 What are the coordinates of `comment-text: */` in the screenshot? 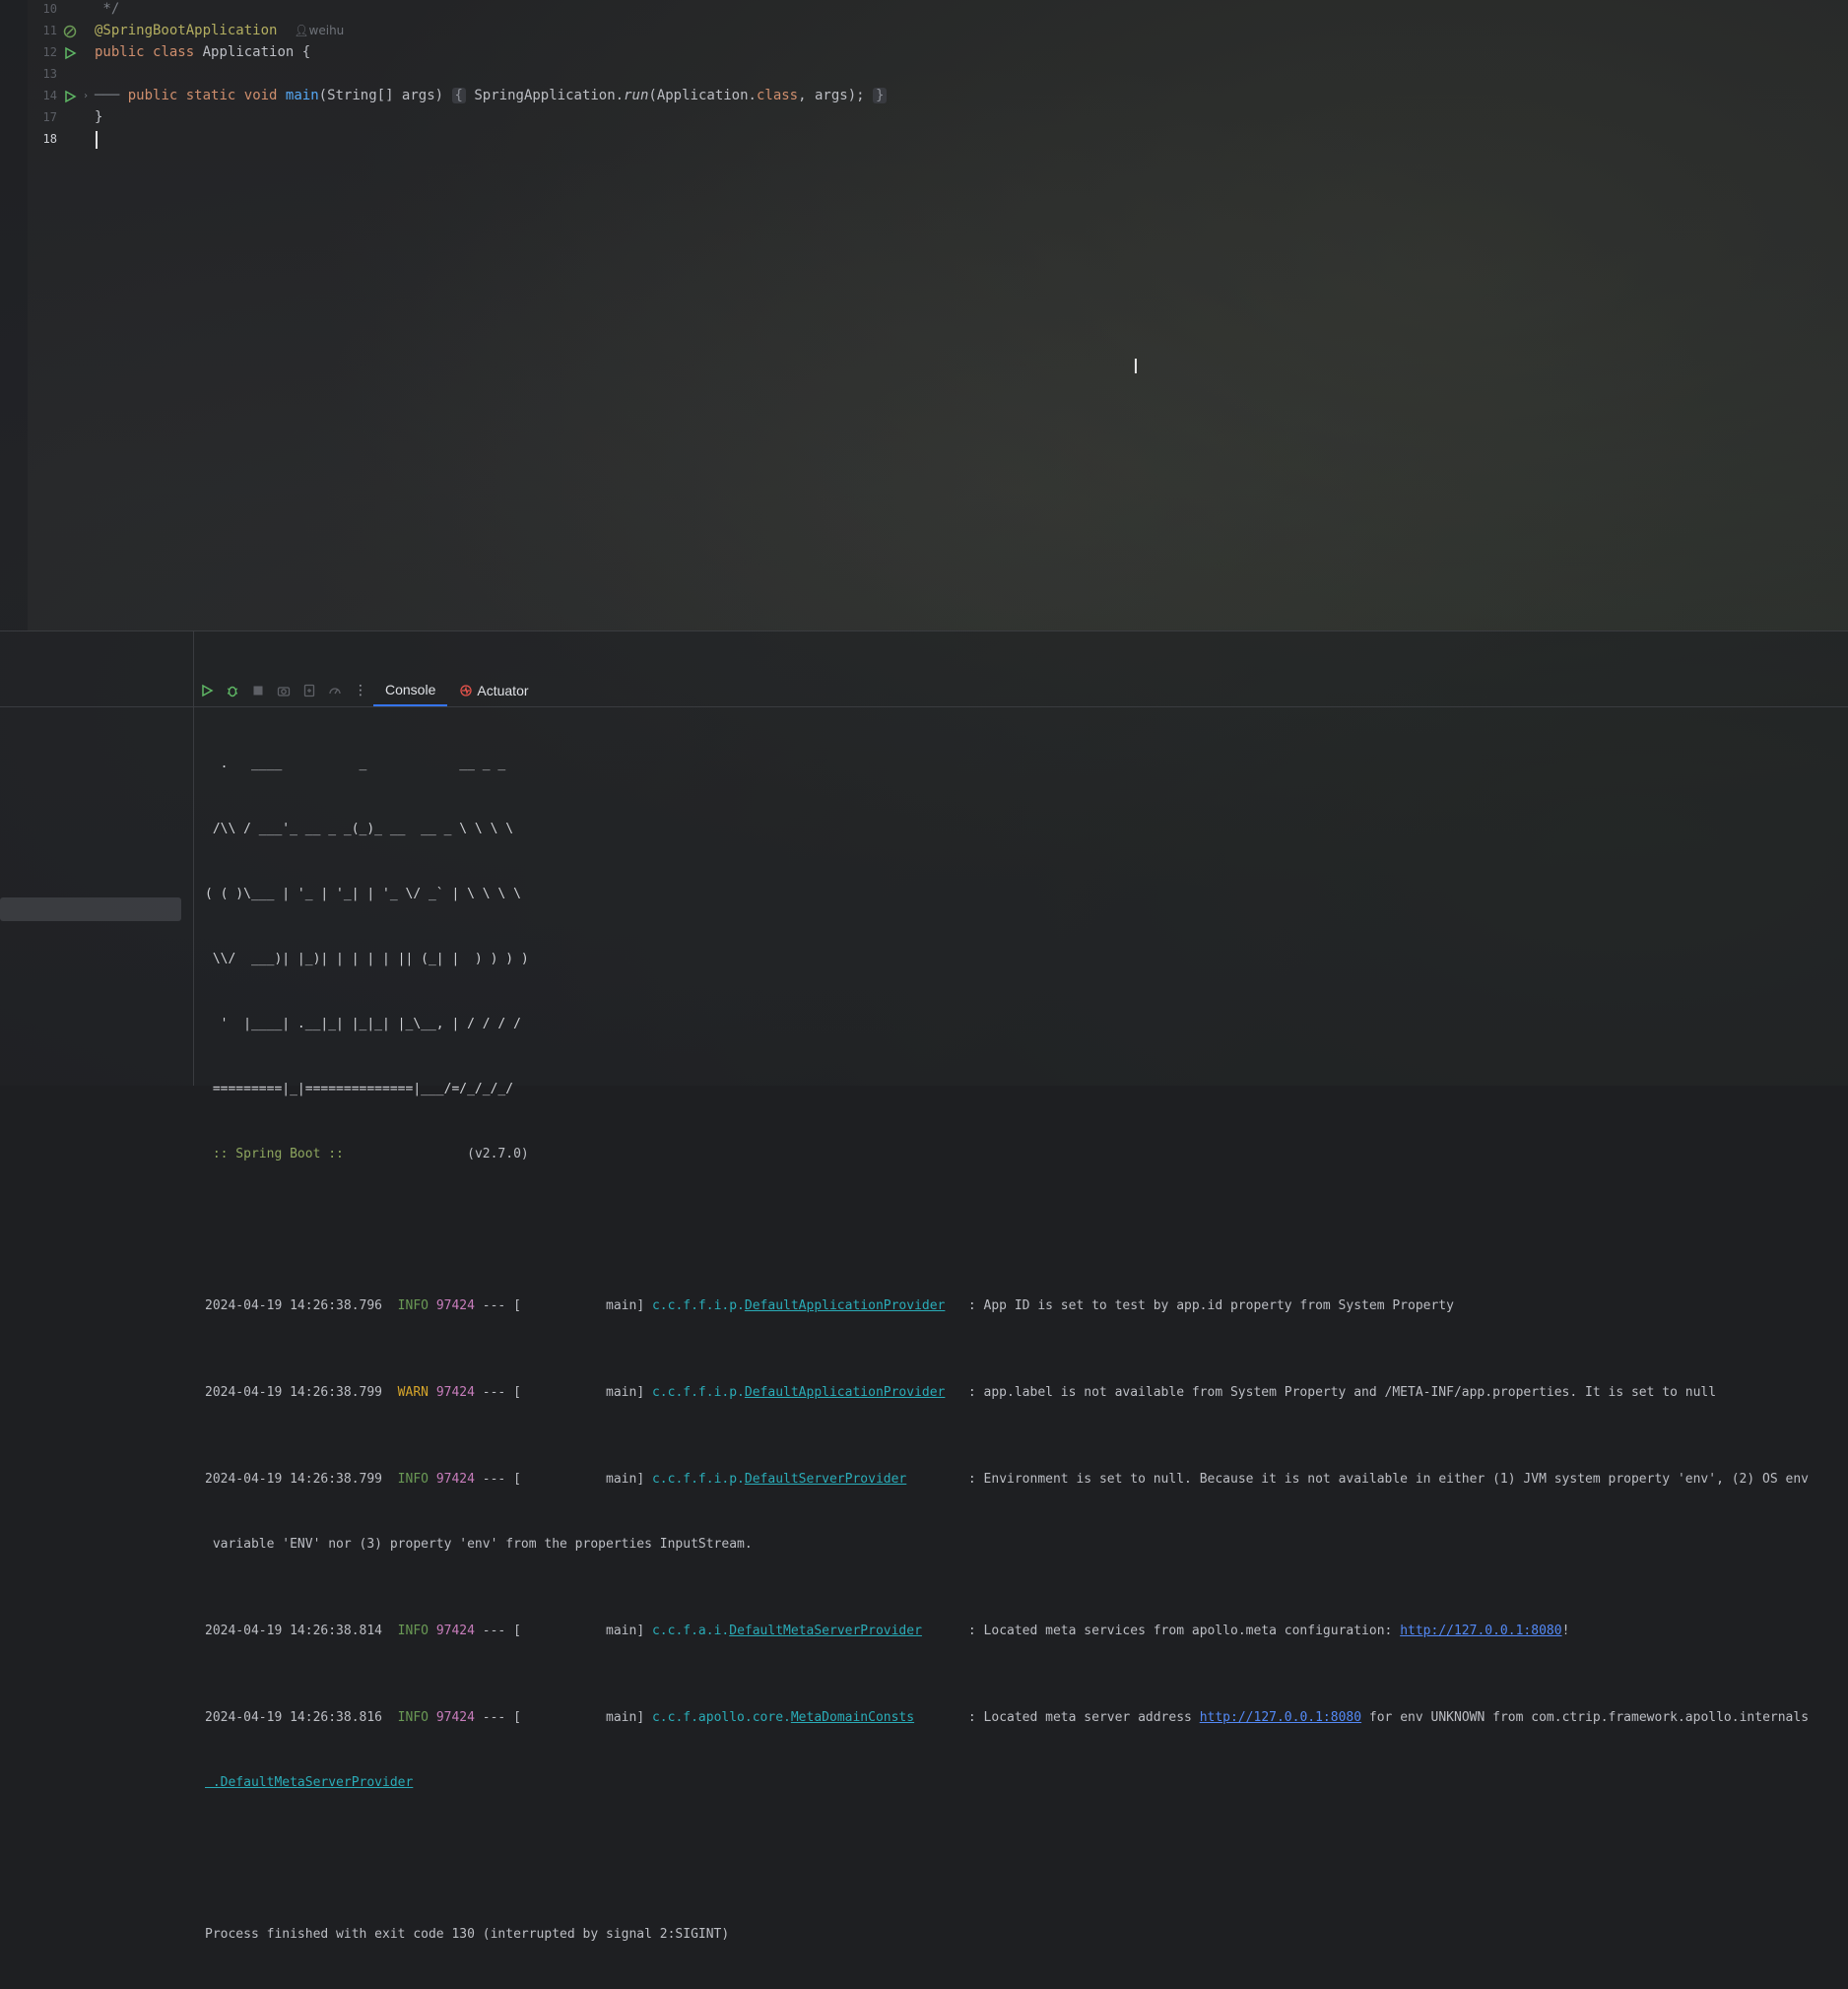 It's located at (107, 9).